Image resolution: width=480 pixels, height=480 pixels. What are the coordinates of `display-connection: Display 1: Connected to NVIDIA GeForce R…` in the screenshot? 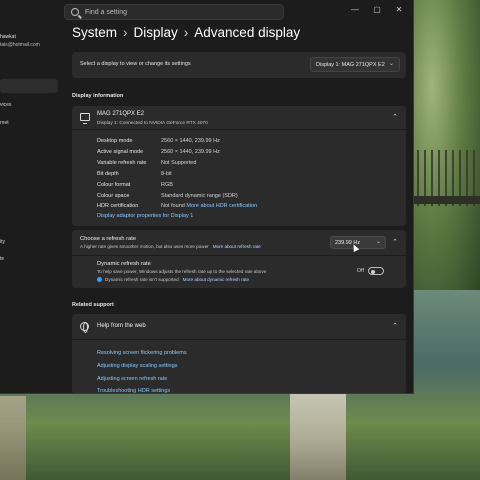 It's located at (152, 123).